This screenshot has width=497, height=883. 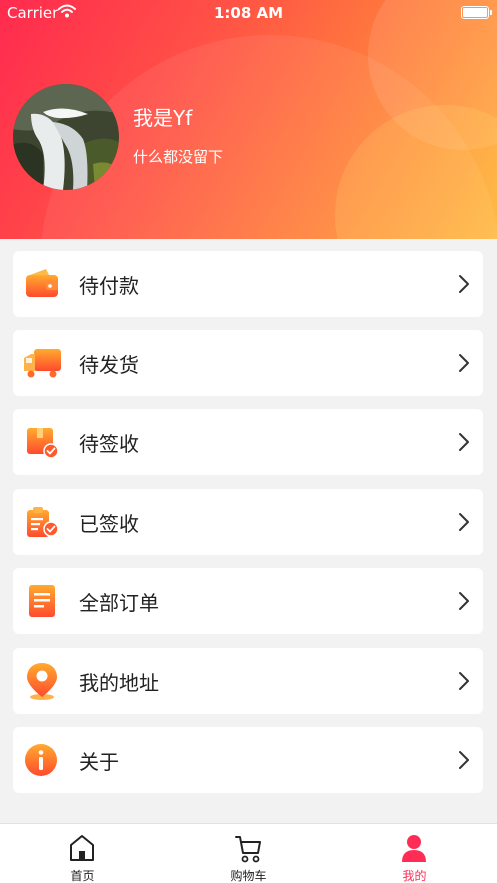 I want to click on avatar, so click(x=66, y=137).